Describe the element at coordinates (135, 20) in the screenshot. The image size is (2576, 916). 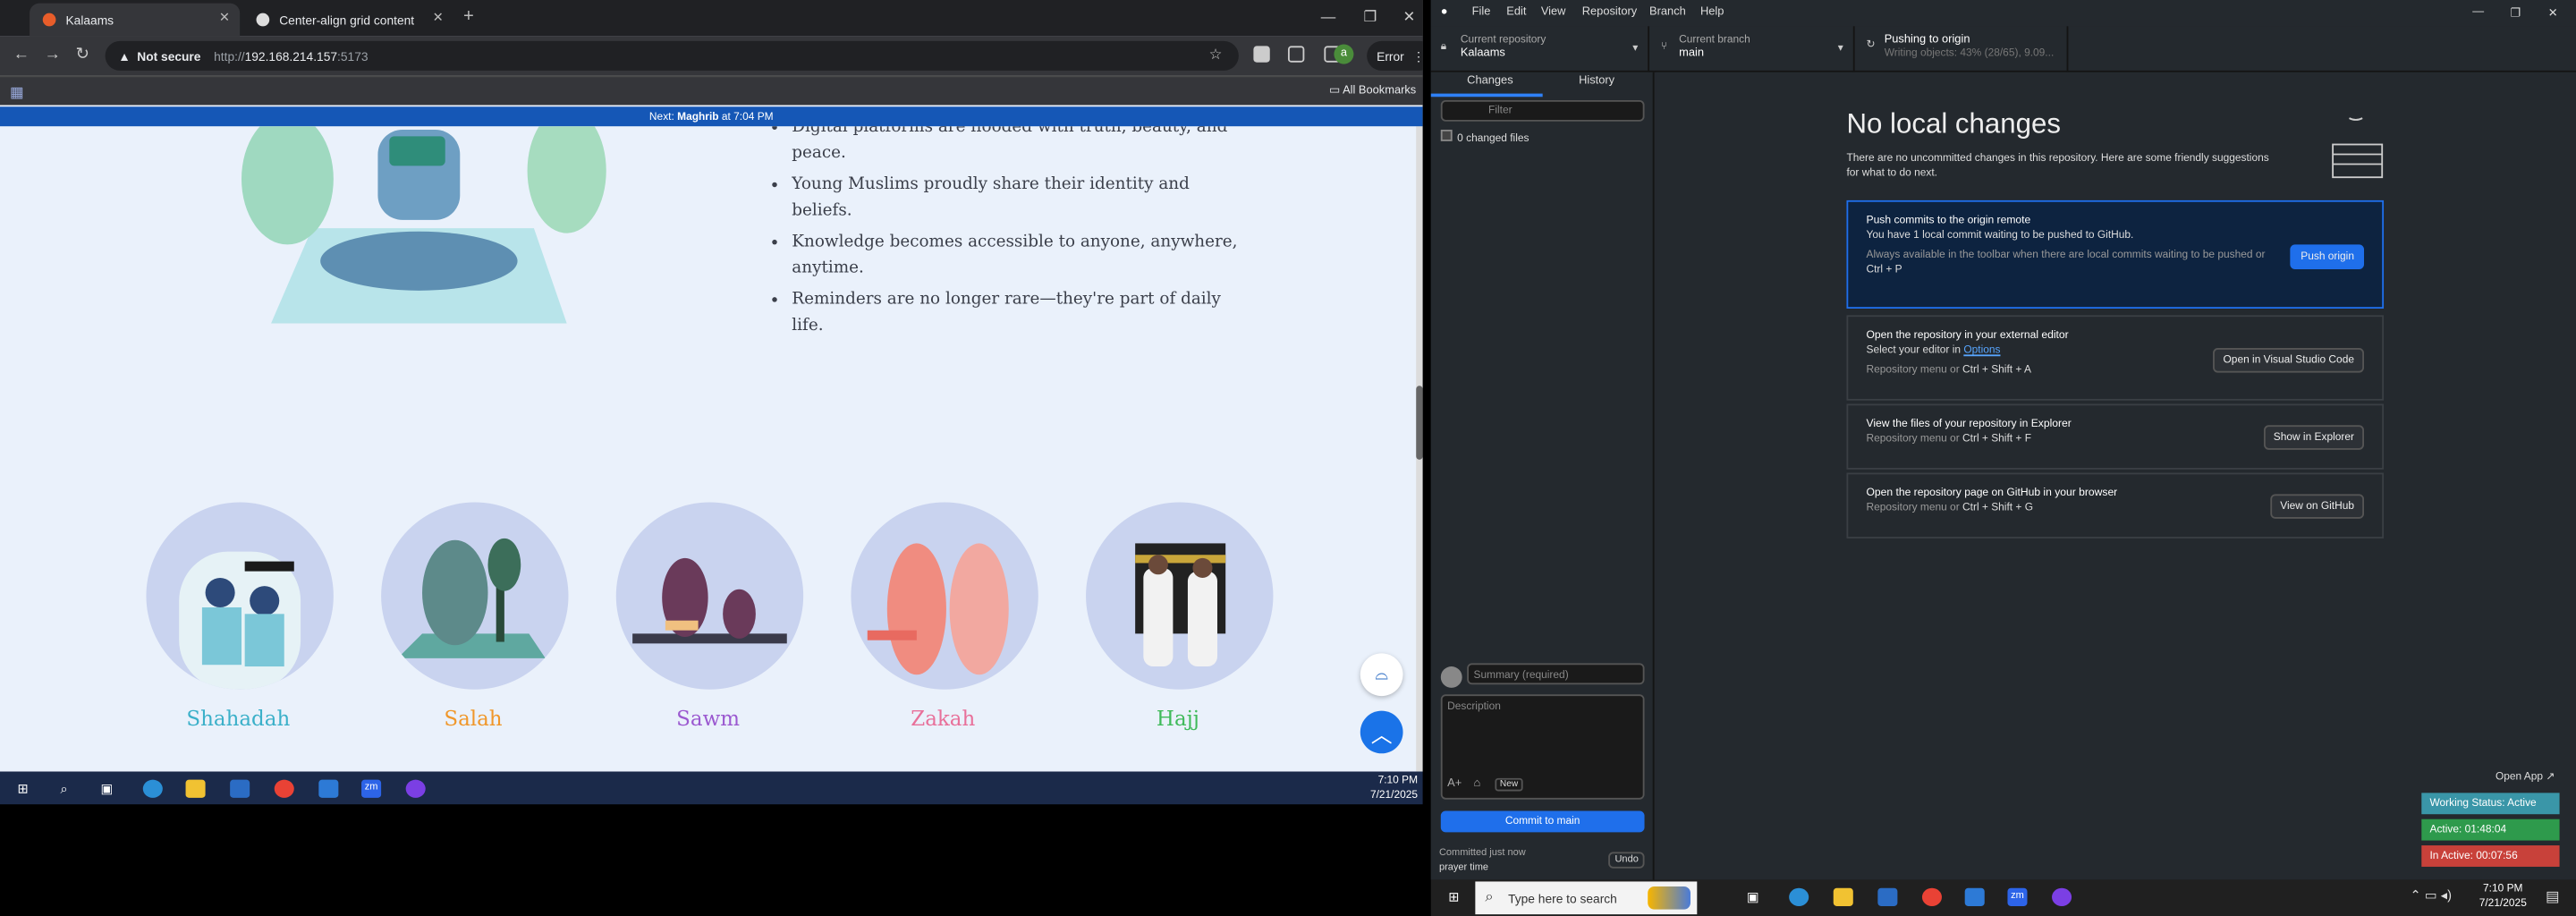
I see `tab-kalaams: Kalaams ✕` at that location.